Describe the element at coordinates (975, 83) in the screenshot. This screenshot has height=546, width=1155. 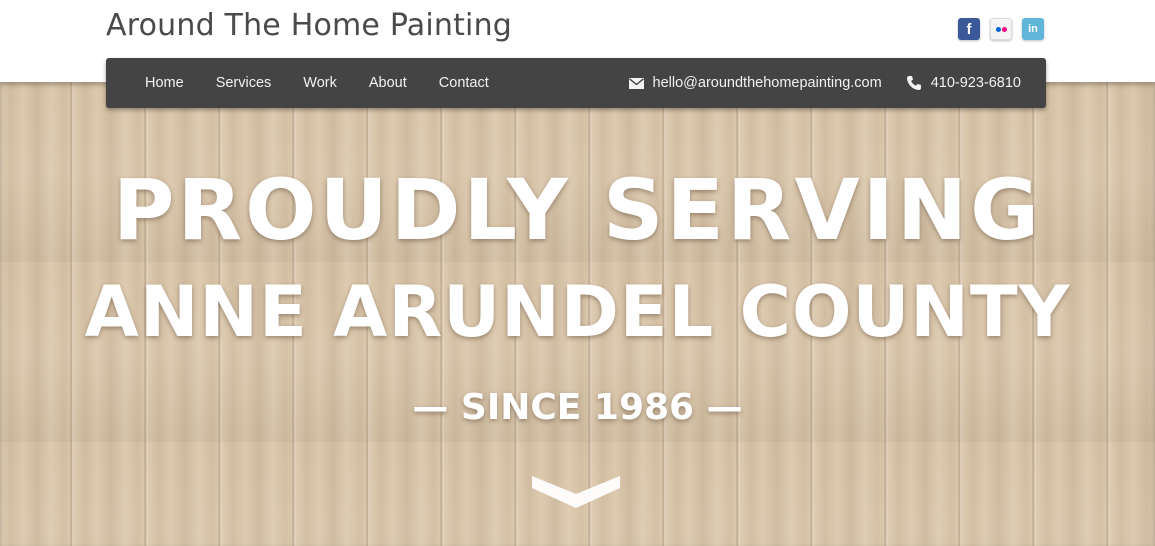
I see `phone-number: 410-923-6810` at that location.